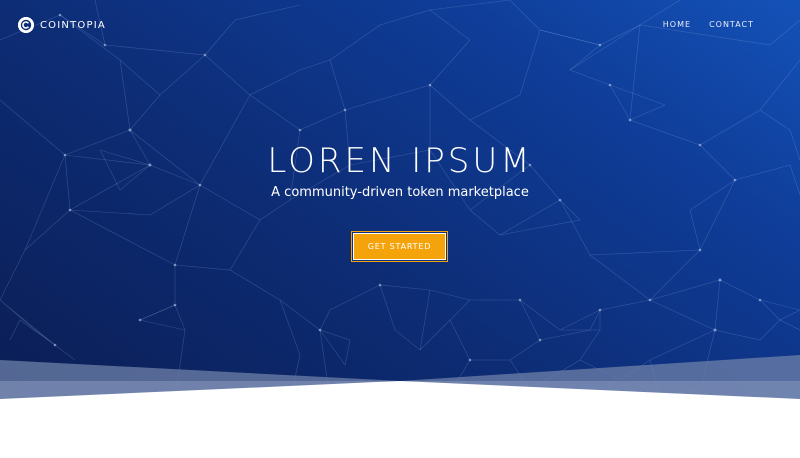 This screenshot has width=800, height=458. What do you see at coordinates (708, 24) in the screenshot?
I see `main-nav: HOME CONTACT` at bounding box center [708, 24].